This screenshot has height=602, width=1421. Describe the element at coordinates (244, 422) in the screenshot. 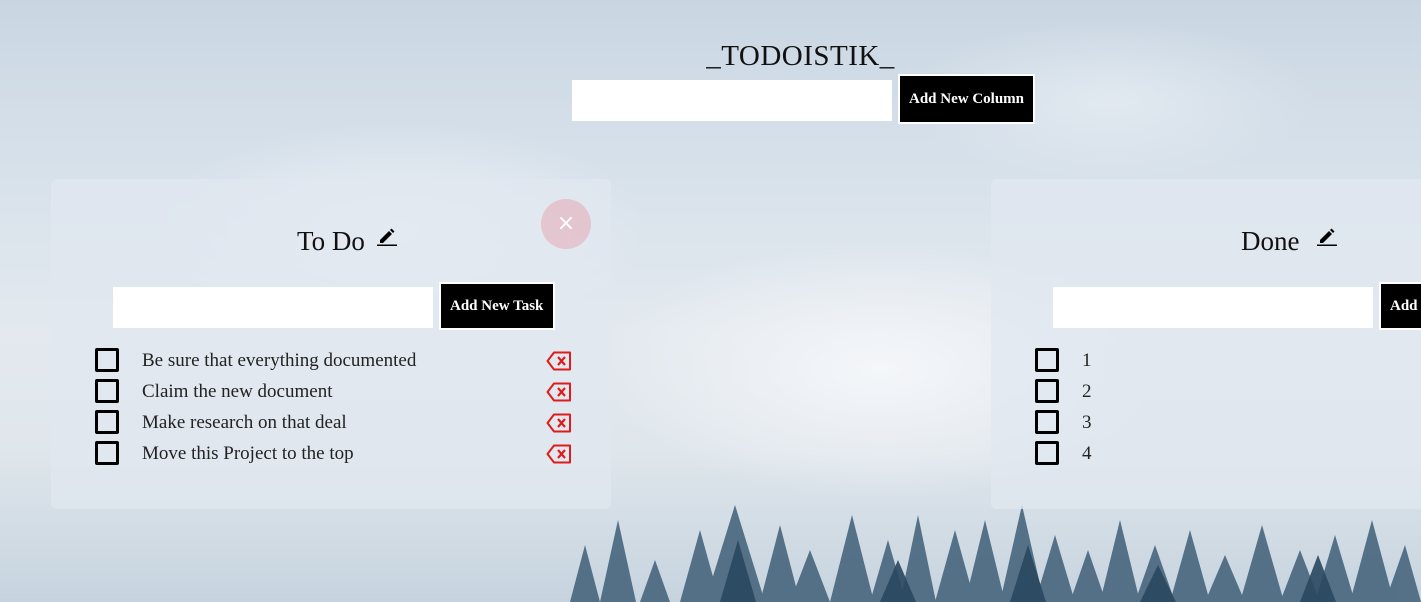

I see `task-text: Make research on that deal` at that location.